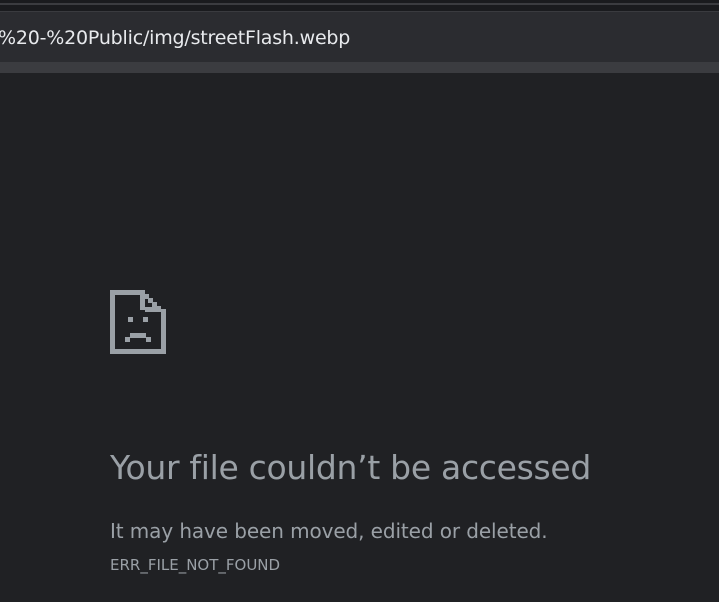  I want to click on browser-top-strip, so click(359, 5).